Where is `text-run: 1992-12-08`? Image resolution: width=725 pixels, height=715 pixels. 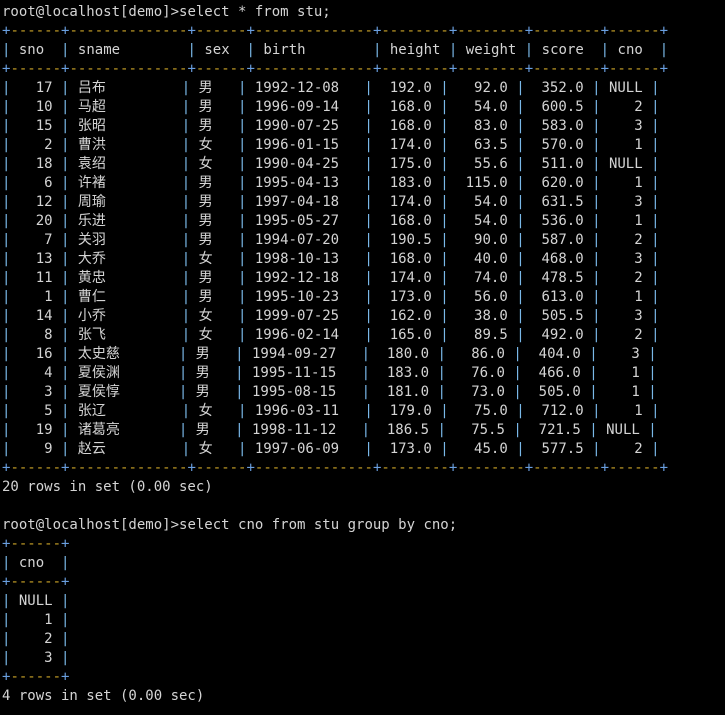
text-run: 1992-12-08 is located at coordinates (297, 88).